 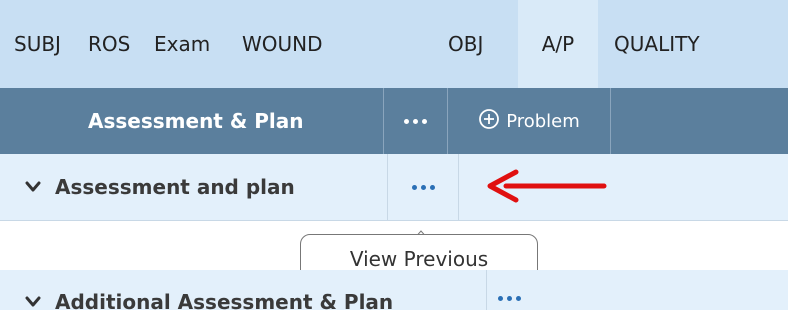 What do you see at coordinates (224, 302) in the screenshot?
I see `section-title: Additional Assessment & Plan` at bounding box center [224, 302].